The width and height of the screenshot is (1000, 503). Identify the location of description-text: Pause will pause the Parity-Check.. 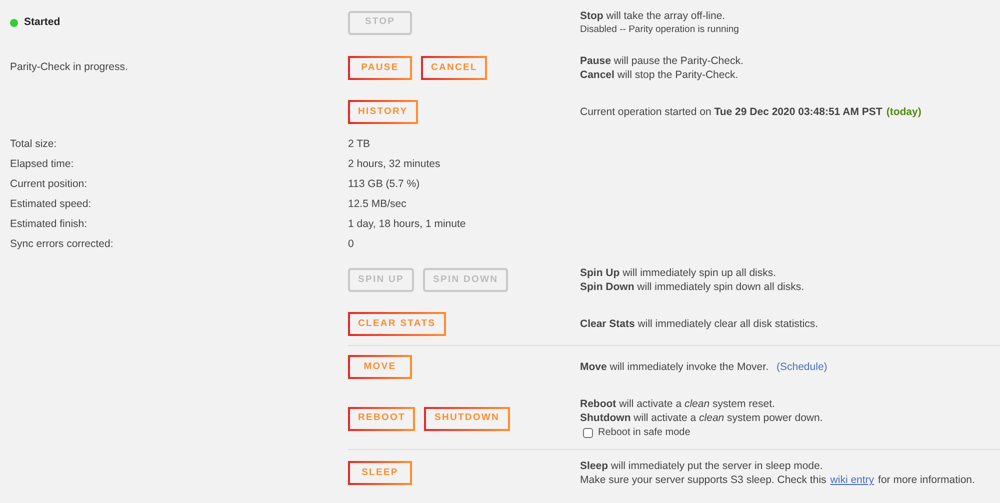
(662, 61).